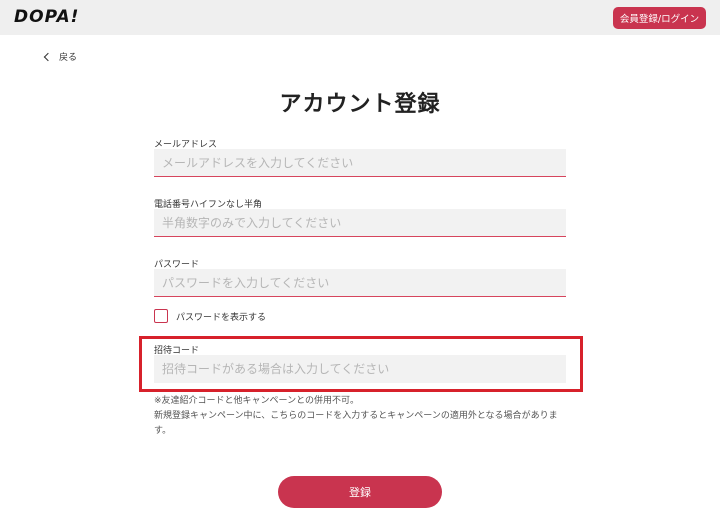 The width and height of the screenshot is (720, 528). I want to click on chevron-left-icon, so click(48, 56).